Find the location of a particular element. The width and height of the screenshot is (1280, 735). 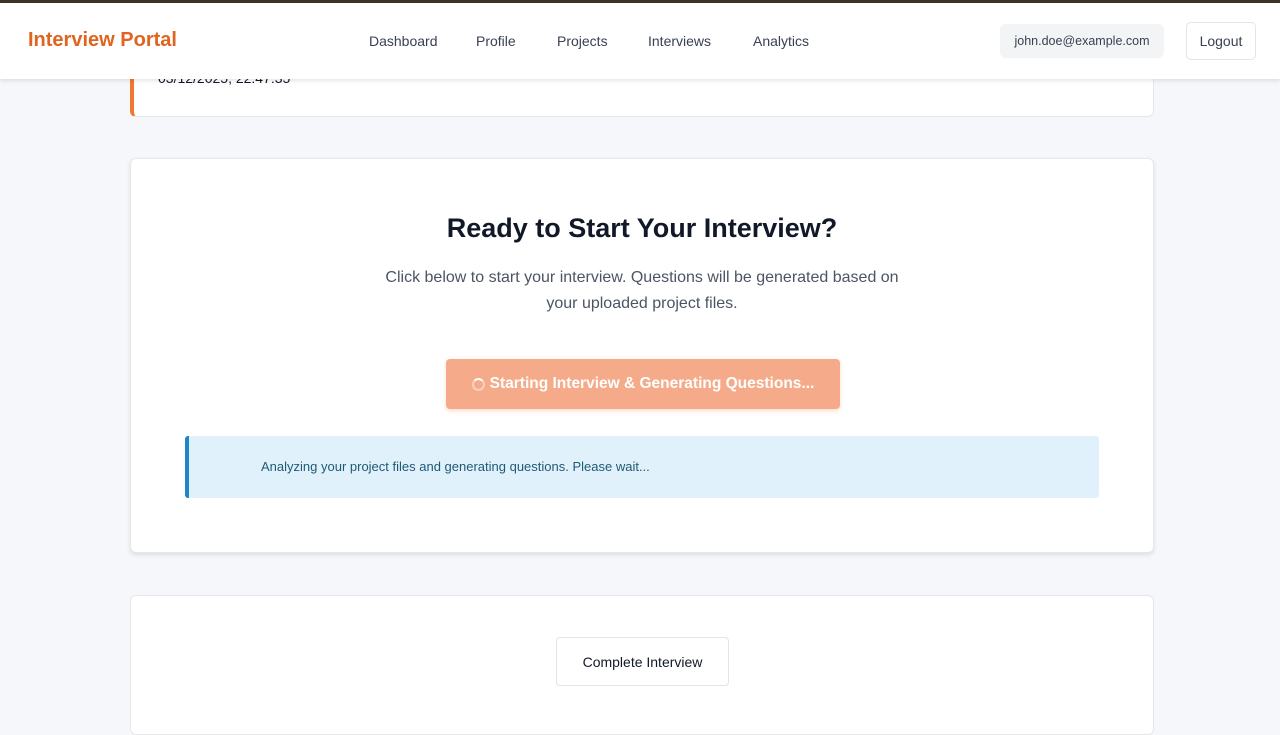

complete-interview-button: Complete Interview is located at coordinates (642, 661).